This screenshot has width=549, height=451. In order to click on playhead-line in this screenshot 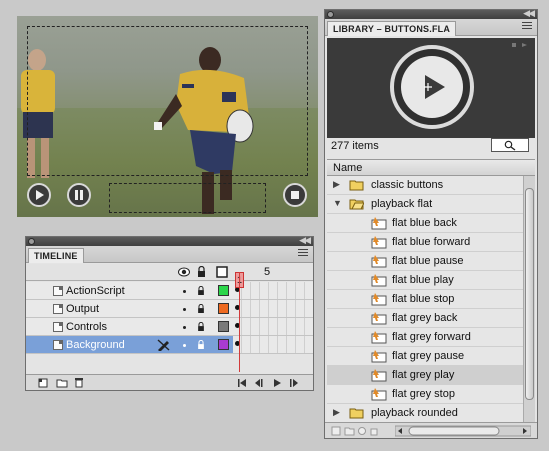, I will do `click(239, 322)`.